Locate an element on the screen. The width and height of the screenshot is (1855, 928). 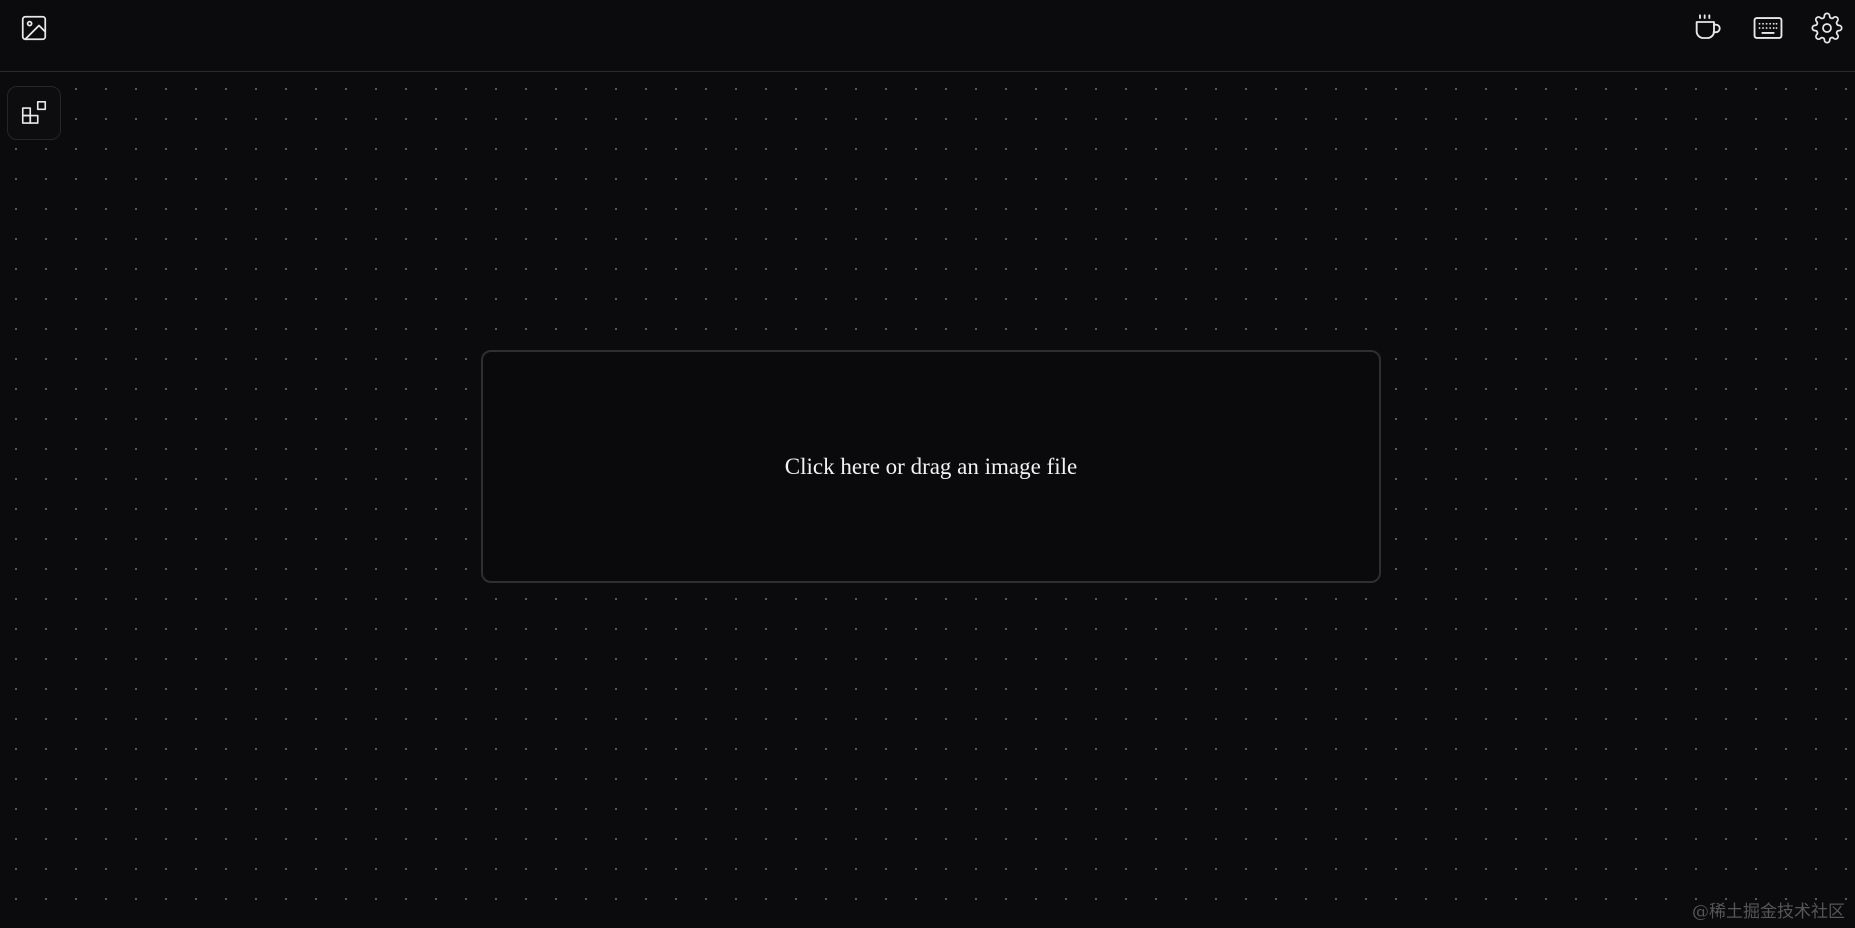
dropzone-label: Click here or drag an image file is located at coordinates (931, 466).